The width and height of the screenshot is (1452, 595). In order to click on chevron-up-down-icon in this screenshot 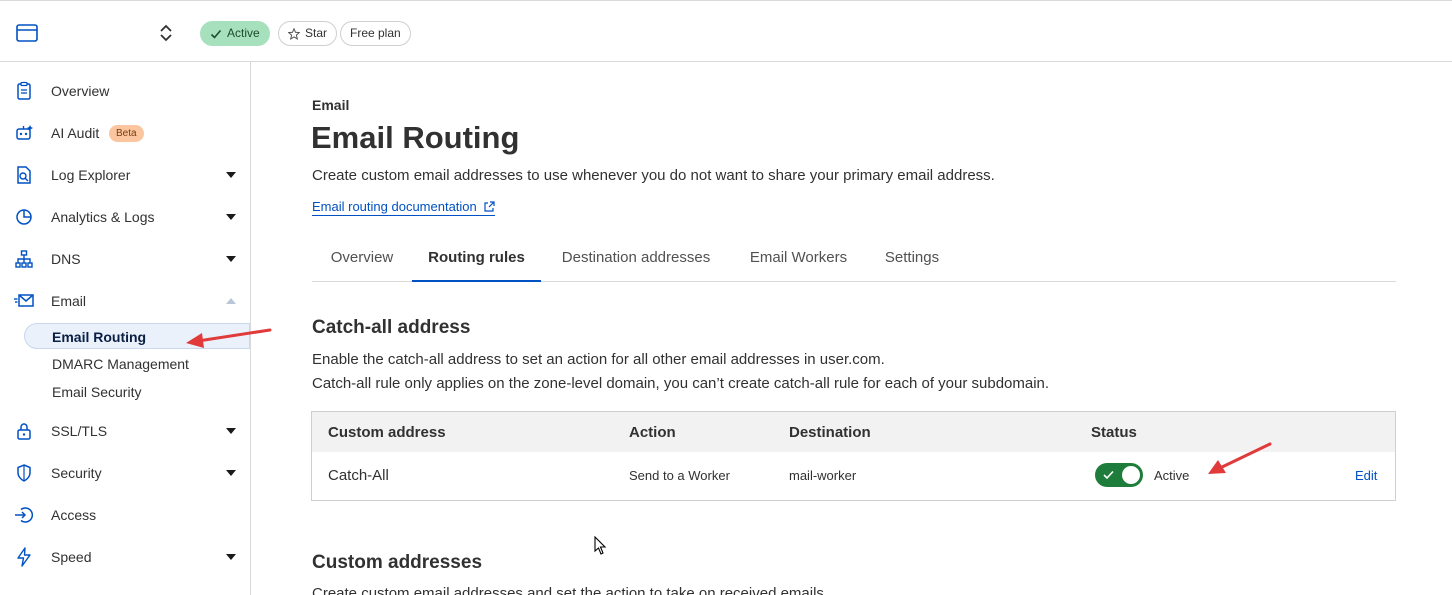, I will do `click(166, 33)`.